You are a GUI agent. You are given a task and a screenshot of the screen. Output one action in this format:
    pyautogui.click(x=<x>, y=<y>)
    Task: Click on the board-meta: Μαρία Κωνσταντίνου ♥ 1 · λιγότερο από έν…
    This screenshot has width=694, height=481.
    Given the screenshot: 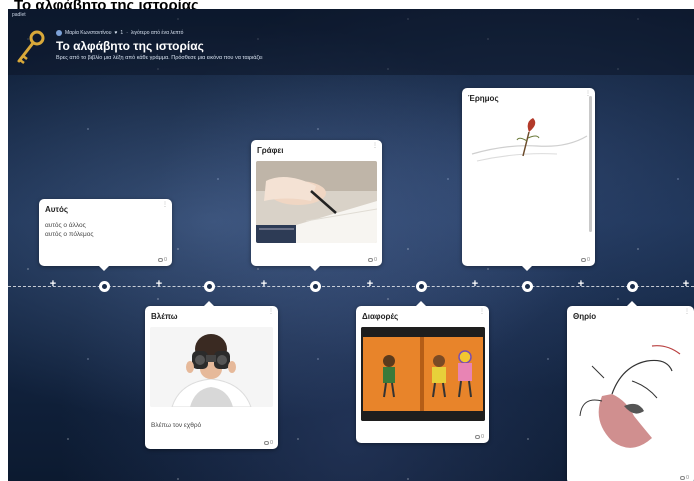 What is the action you would take?
    pyautogui.click(x=119, y=33)
    